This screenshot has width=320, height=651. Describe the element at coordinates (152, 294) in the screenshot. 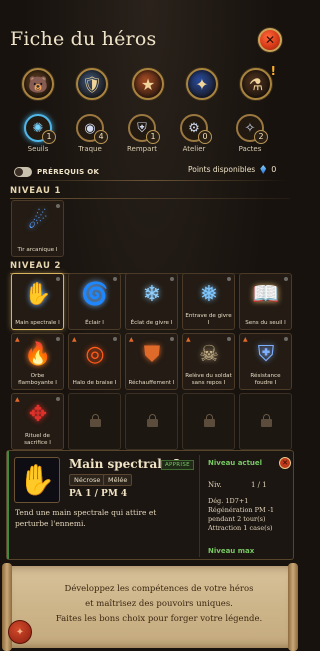

I see `frost-shard-icon: ❄` at that location.